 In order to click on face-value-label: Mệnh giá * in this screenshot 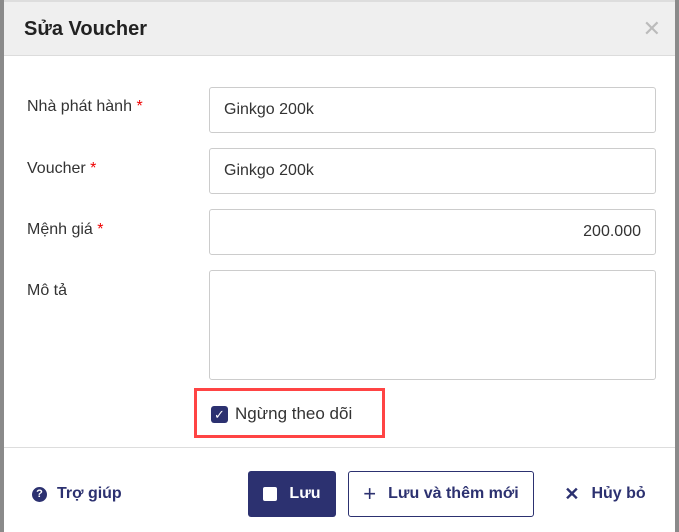, I will do `click(65, 230)`.